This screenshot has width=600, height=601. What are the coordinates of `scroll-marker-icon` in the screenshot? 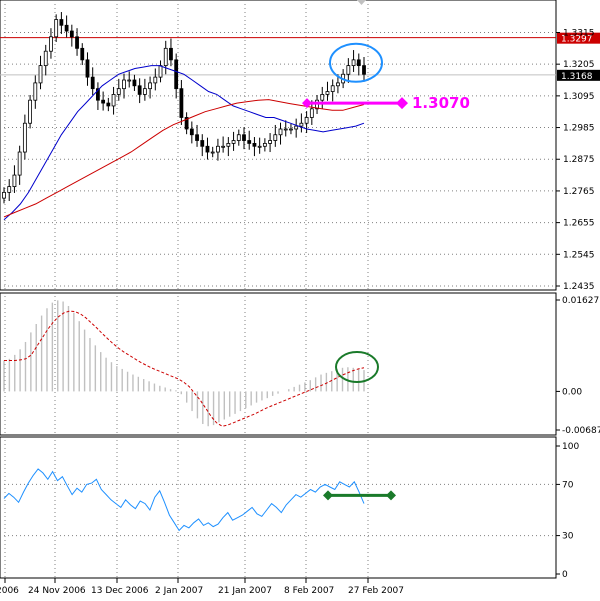 It's located at (361, 2).